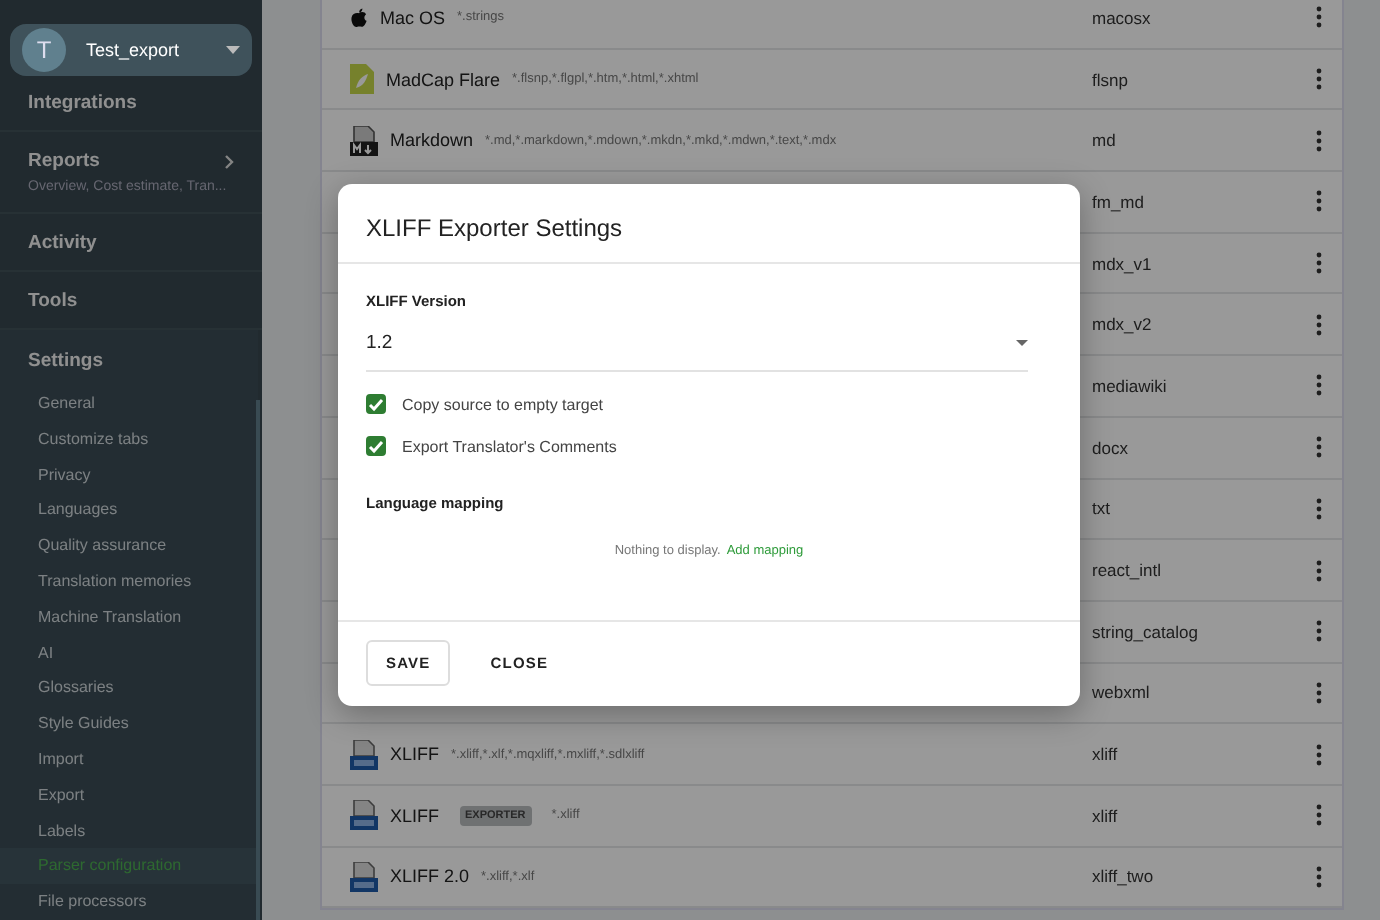  What do you see at coordinates (1127, 570) in the screenshot?
I see `format-code: react_intl` at bounding box center [1127, 570].